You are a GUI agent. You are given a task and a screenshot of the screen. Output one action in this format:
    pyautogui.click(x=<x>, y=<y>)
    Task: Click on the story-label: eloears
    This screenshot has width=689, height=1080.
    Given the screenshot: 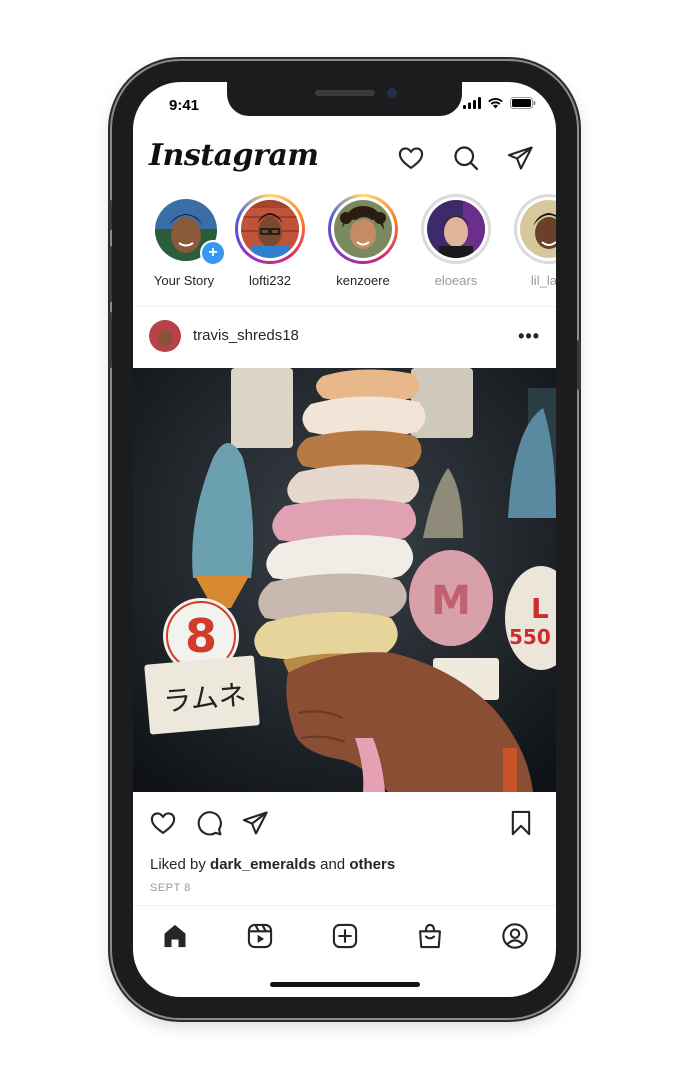 What is the action you would take?
    pyautogui.click(x=456, y=280)
    